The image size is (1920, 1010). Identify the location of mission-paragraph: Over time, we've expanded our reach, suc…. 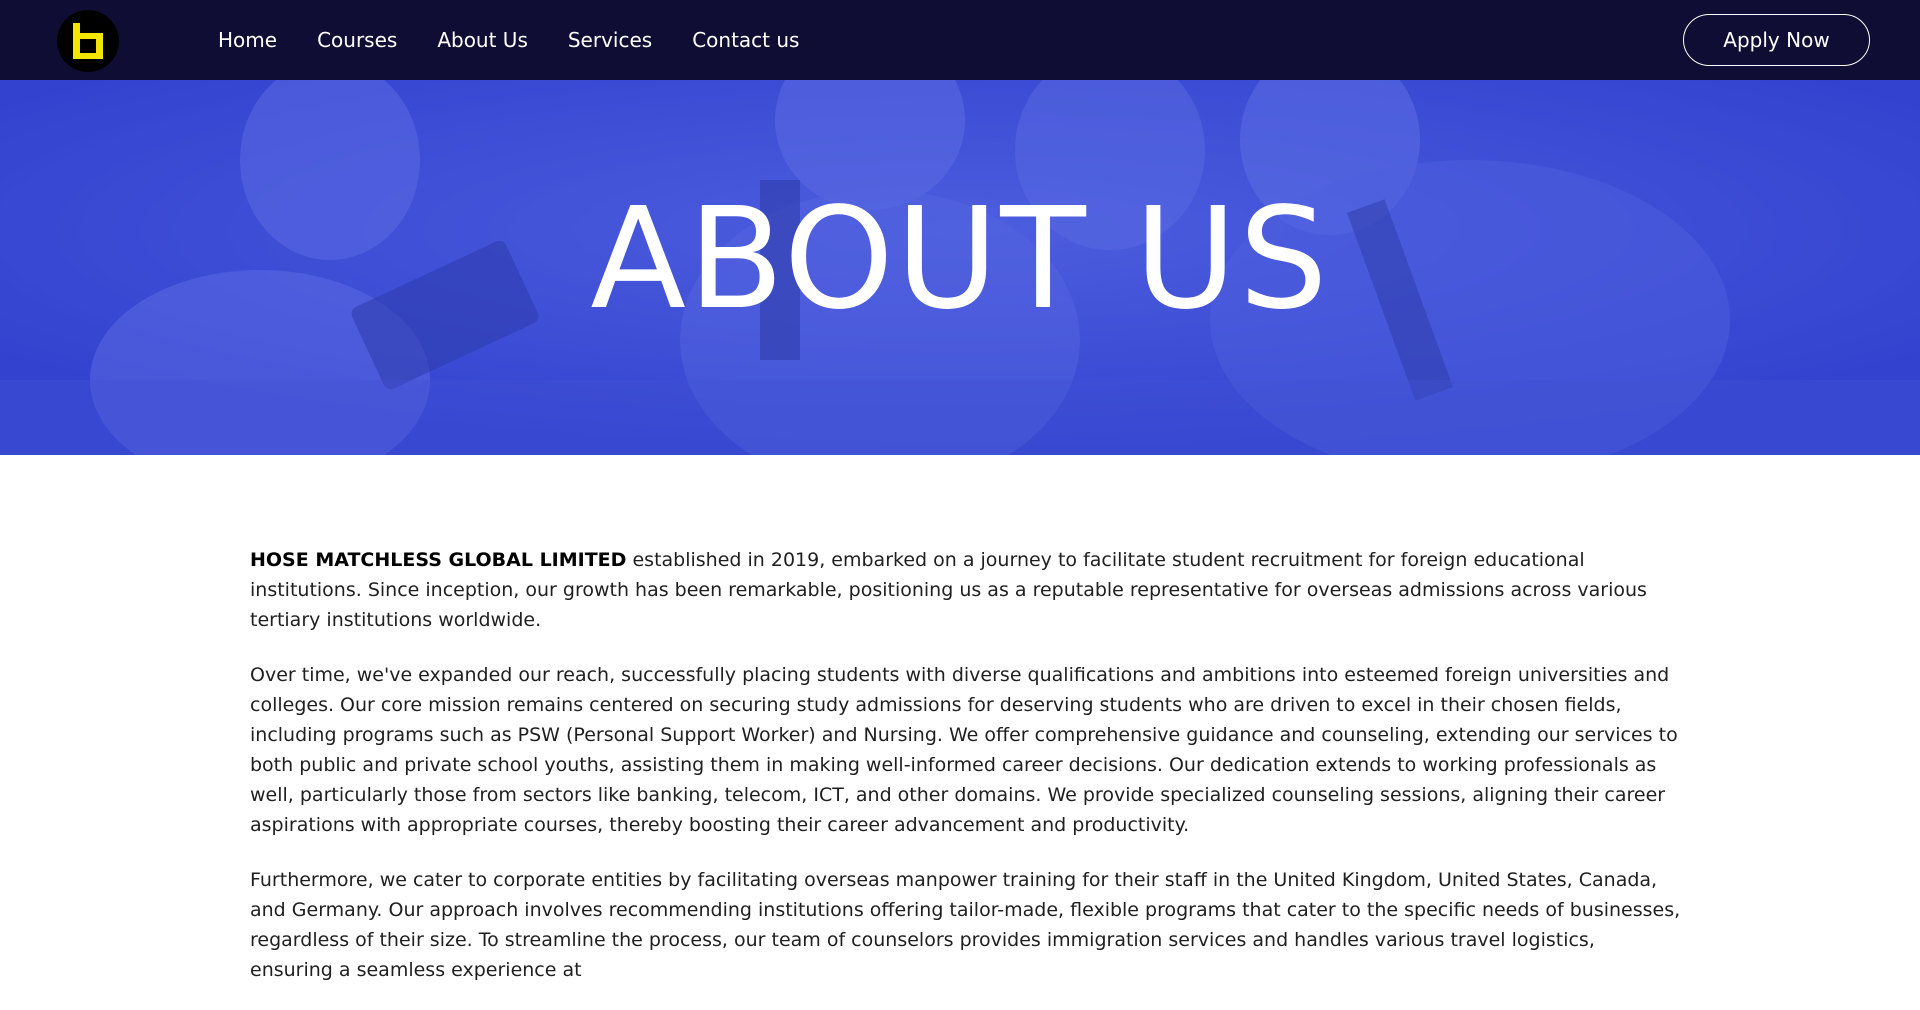
(964, 750).